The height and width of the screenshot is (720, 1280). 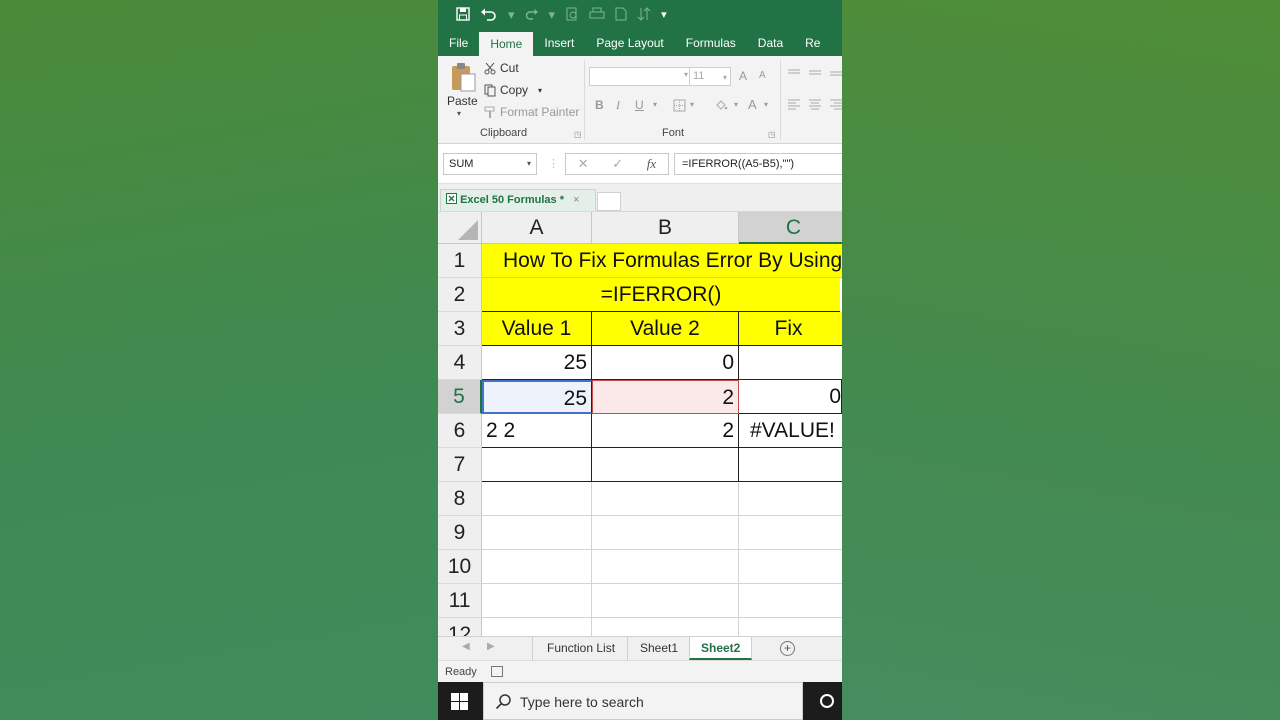 I want to click on tab-insert: Insert, so click(x=559, y=43).